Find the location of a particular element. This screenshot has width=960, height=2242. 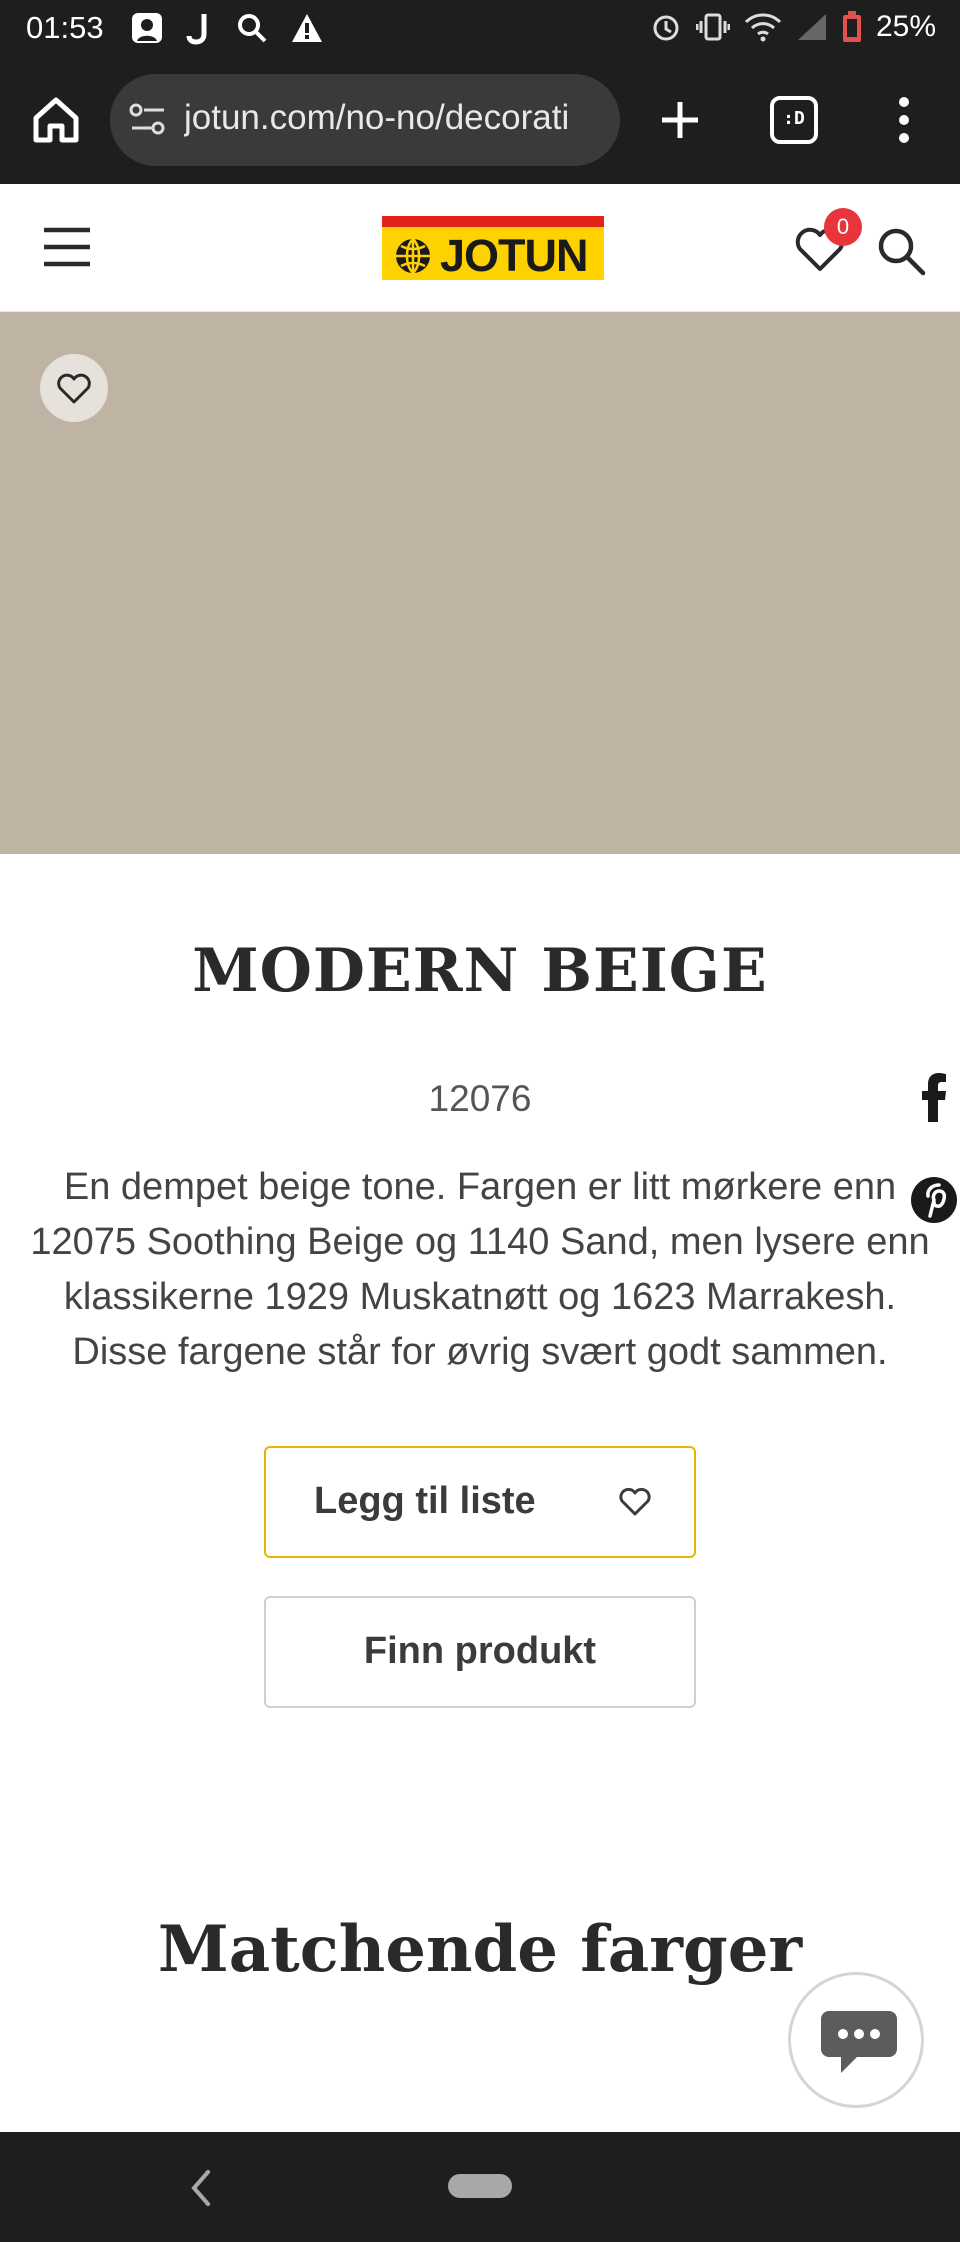

find-product-label: Finn produkt is located at coordinates (480, 1651).